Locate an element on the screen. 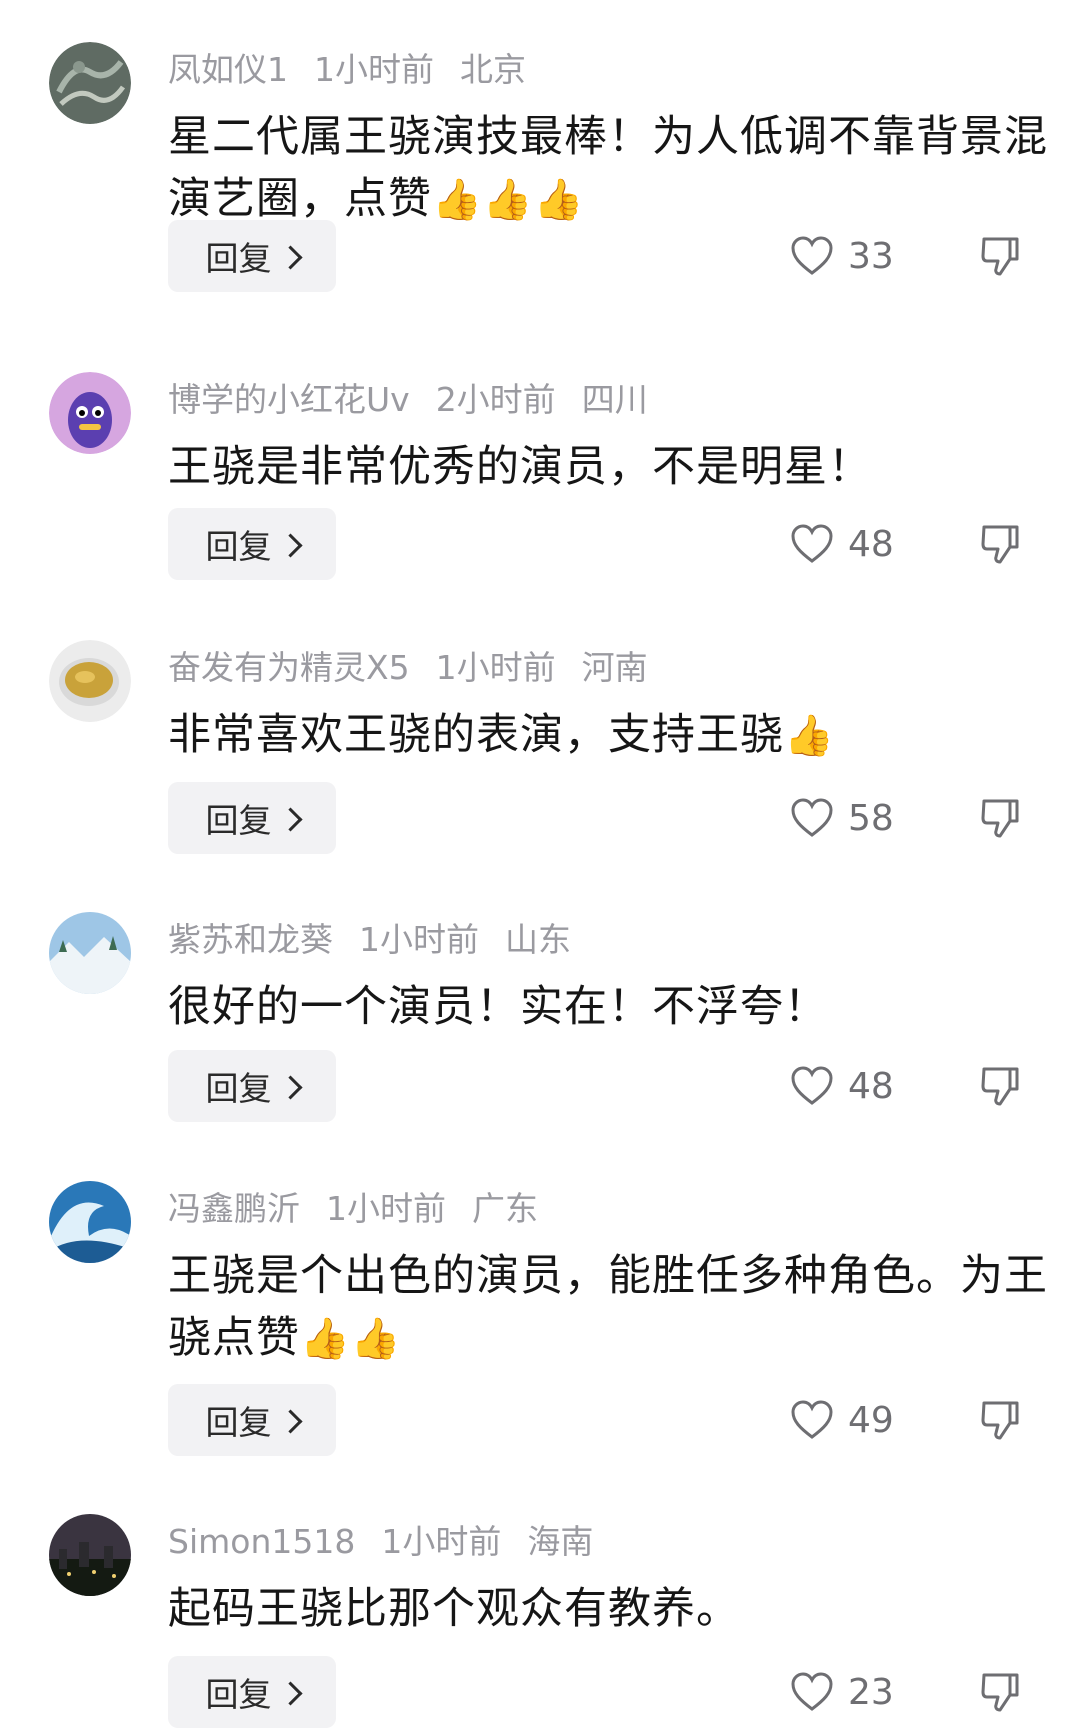 This screenshot has width=1080, height=1728. comment-text: 星二代属王骁演技最棒！为人低调不靠背景混演艺圈，点赞👍👍👍 is located at coordinates (608, 168).